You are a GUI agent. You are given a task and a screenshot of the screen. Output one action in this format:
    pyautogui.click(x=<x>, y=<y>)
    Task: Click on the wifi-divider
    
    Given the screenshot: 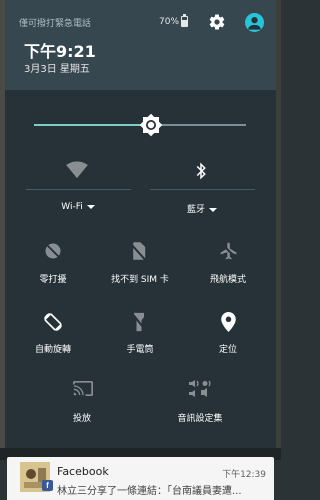 What is the action you would take?
    pyautogui.click(x=78, y=189)
    